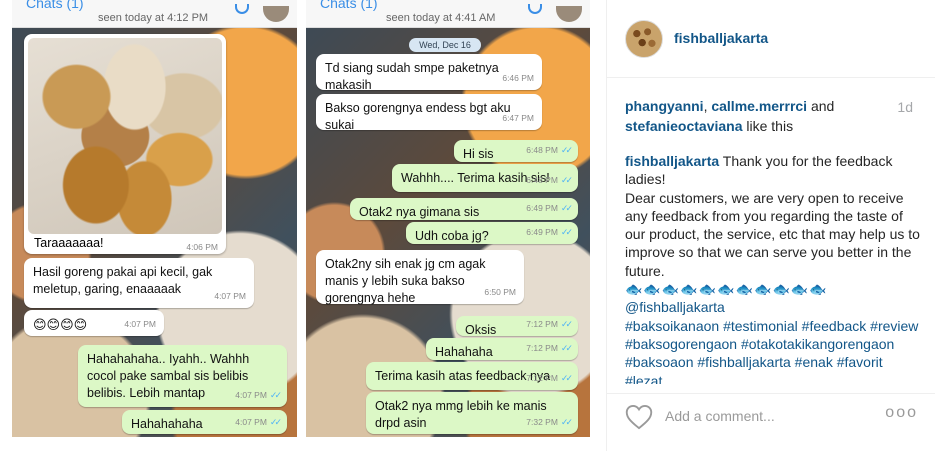  What do you see at coordinates (759, 106) in the screenshot?
I see `liker-link: callme.merrrci` at bounding box center [759, 106].